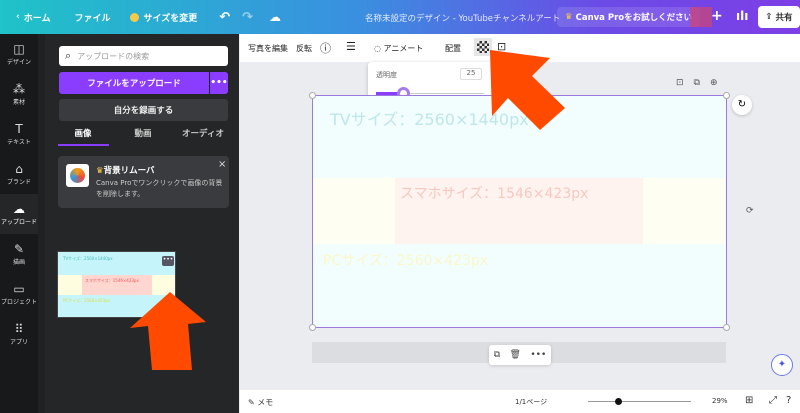 Image resolution: width=800 pixels, height=413 pixels. I want to click on arrow-to-thumbnail, so click(168, 331).